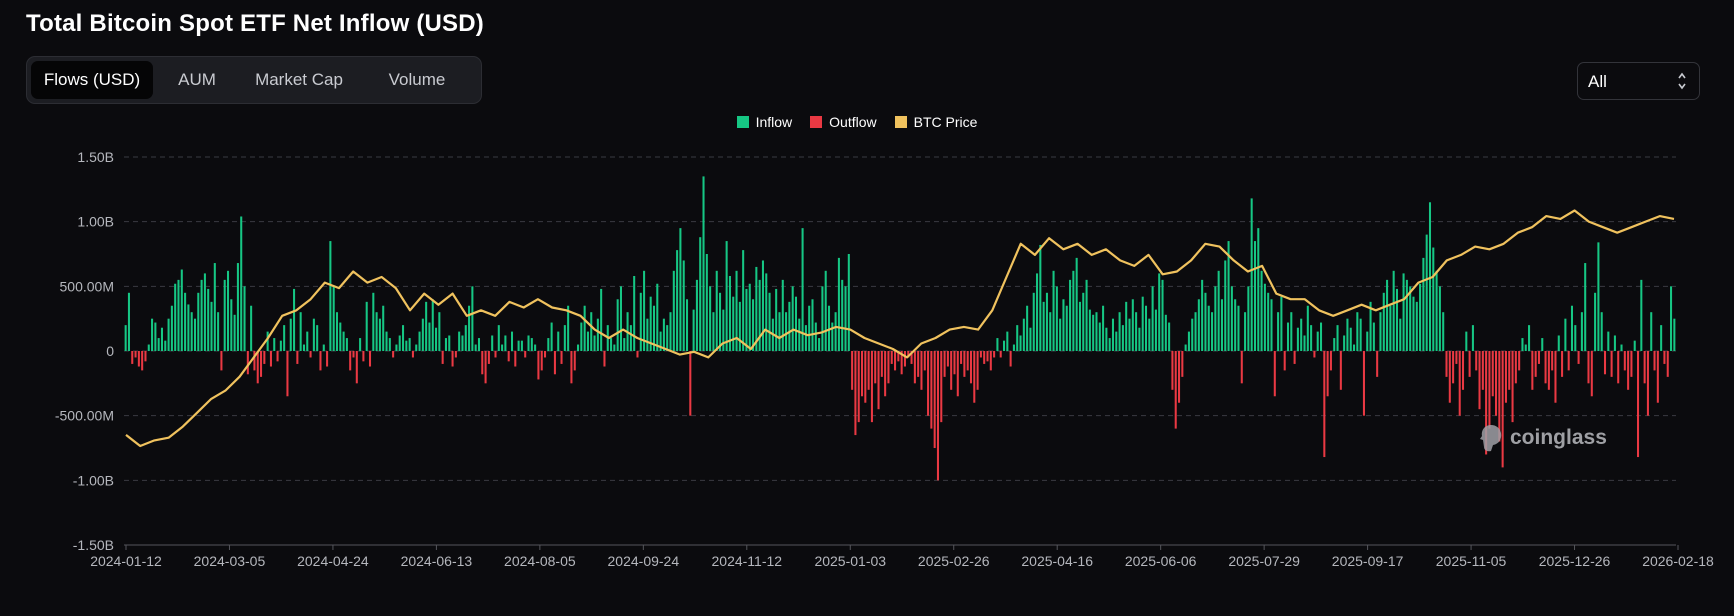 This screenshot has width=1734, height=616. Describe the element at coordinates (333, 561) in the screenshot. I see `x-tick-label: 2024-04-24` at that location.